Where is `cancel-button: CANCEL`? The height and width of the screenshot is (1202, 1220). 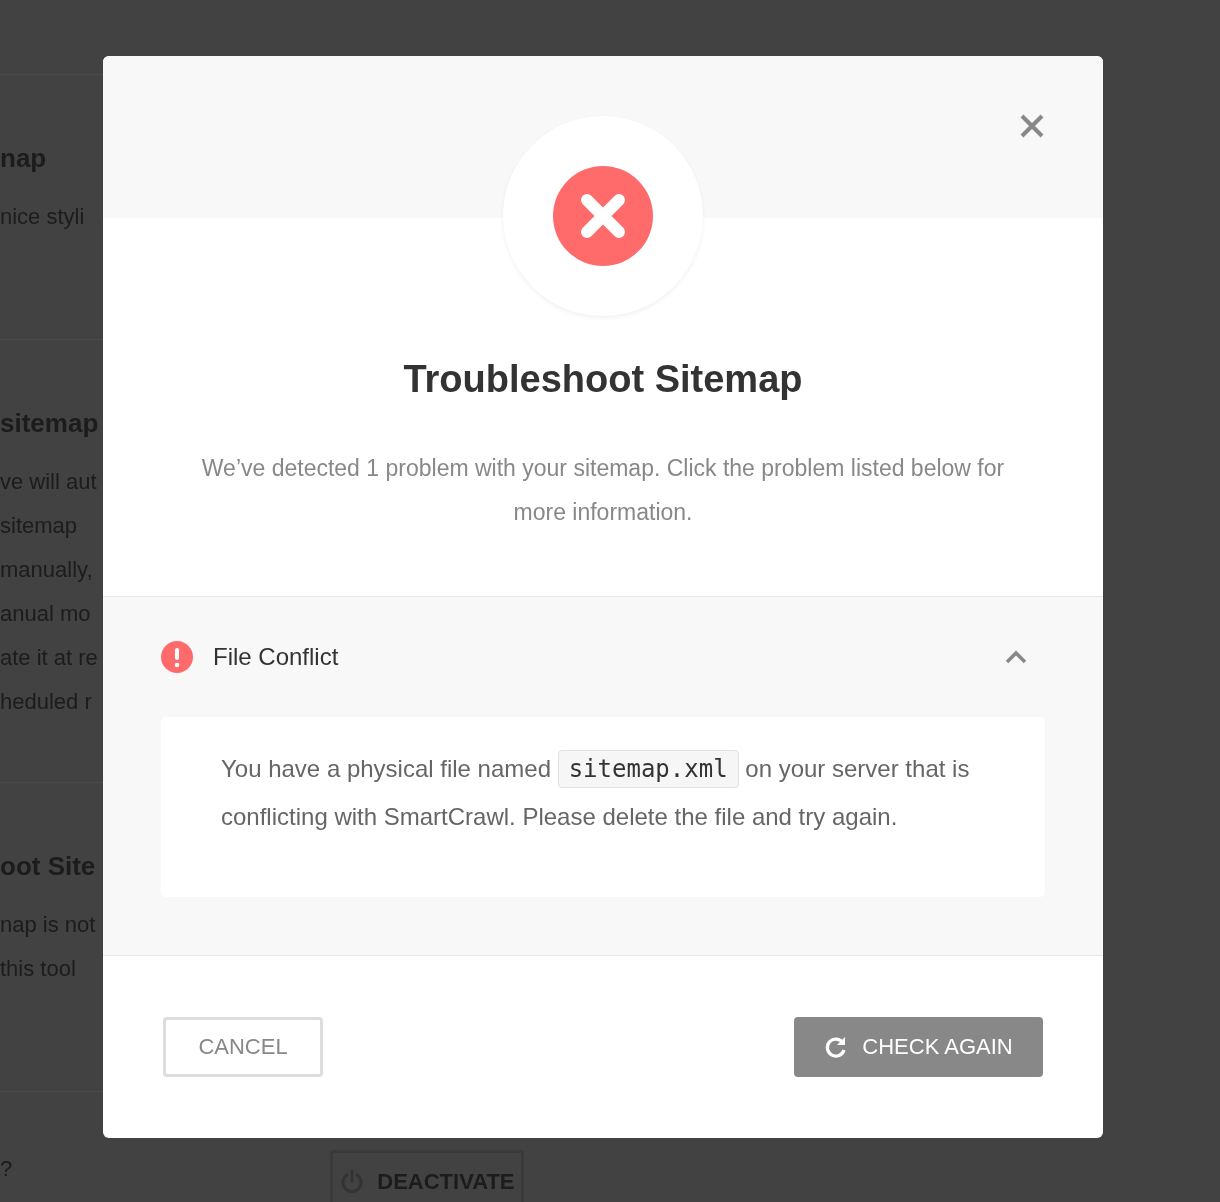 cancel-button: CANCEL is located at coordinates (243, 1047).